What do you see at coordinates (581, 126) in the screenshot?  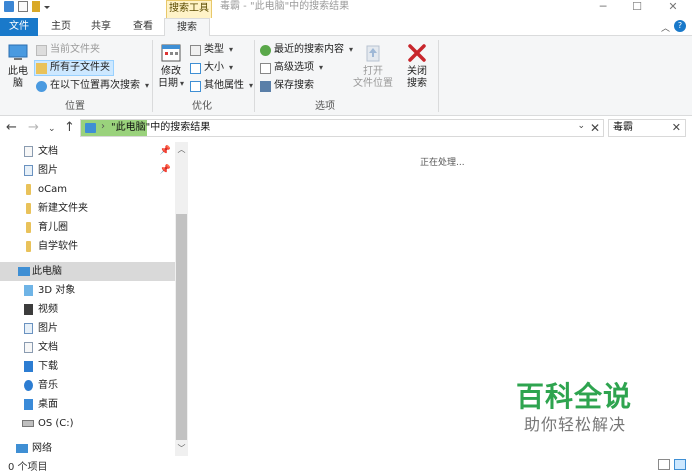 I see `address-dropdown-chevron-icon: ⌄` at bounding box center [581, 126].